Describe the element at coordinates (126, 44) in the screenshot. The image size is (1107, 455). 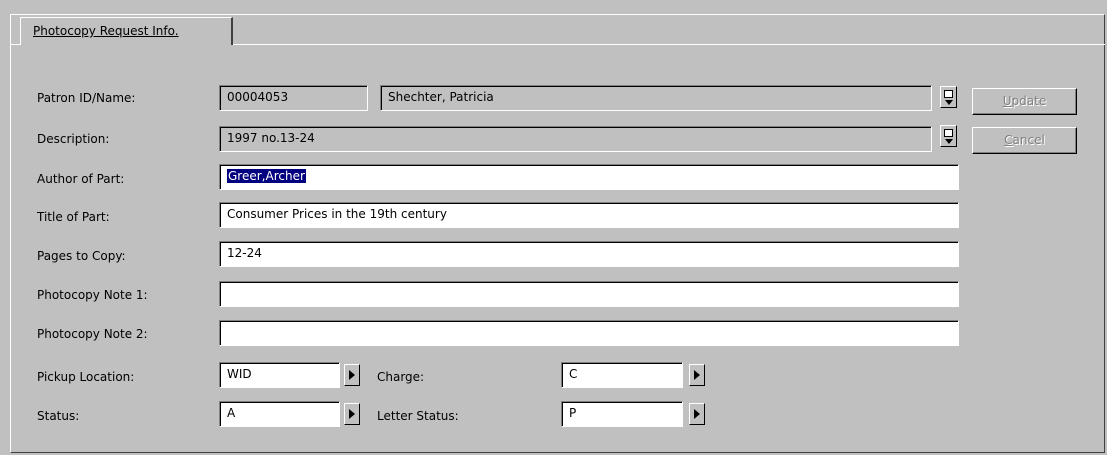
I see `tab-join` at that location.